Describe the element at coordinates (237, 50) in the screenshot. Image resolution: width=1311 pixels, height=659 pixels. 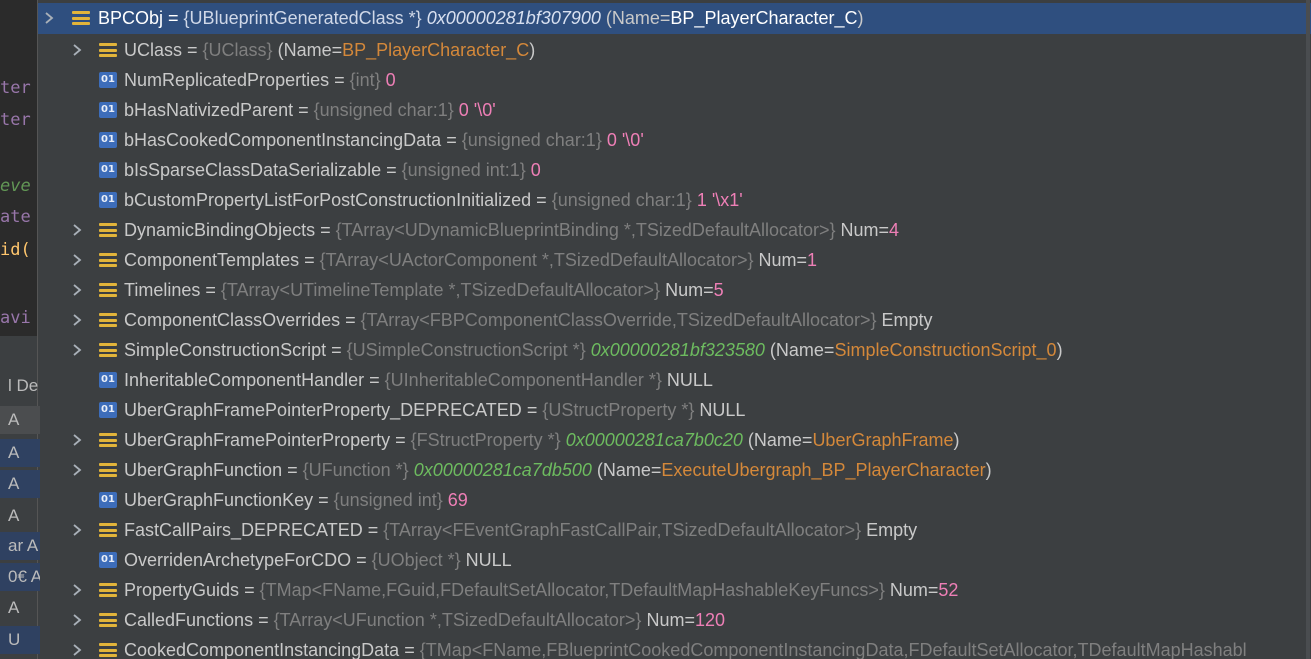
I see `variable-type: {UClass}` at that location.